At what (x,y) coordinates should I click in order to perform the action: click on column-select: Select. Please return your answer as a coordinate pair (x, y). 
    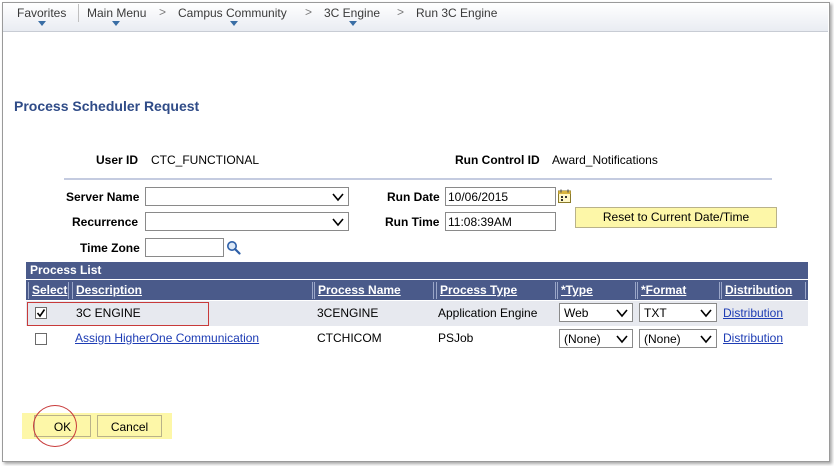
    Looking at the image, I should click on (48, 290).